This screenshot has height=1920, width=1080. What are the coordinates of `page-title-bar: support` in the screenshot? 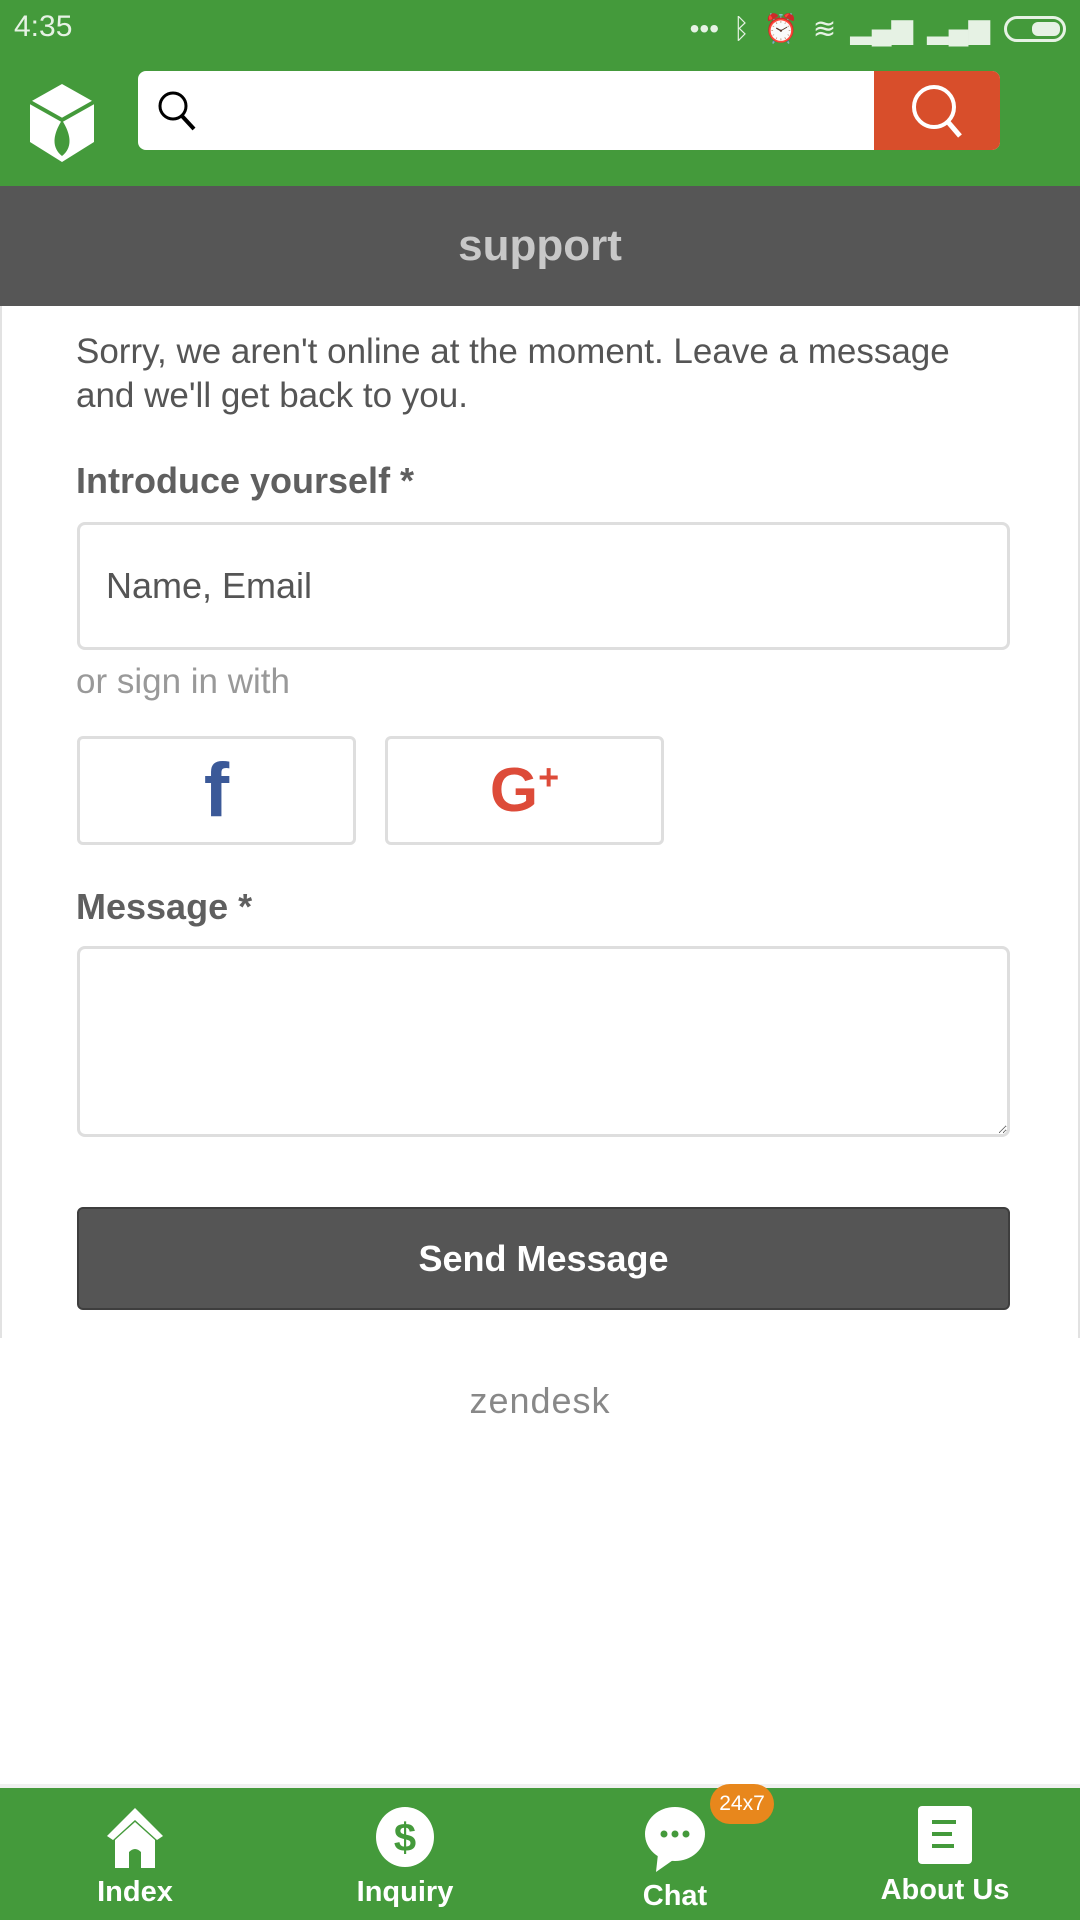 It's located at (540, 246).